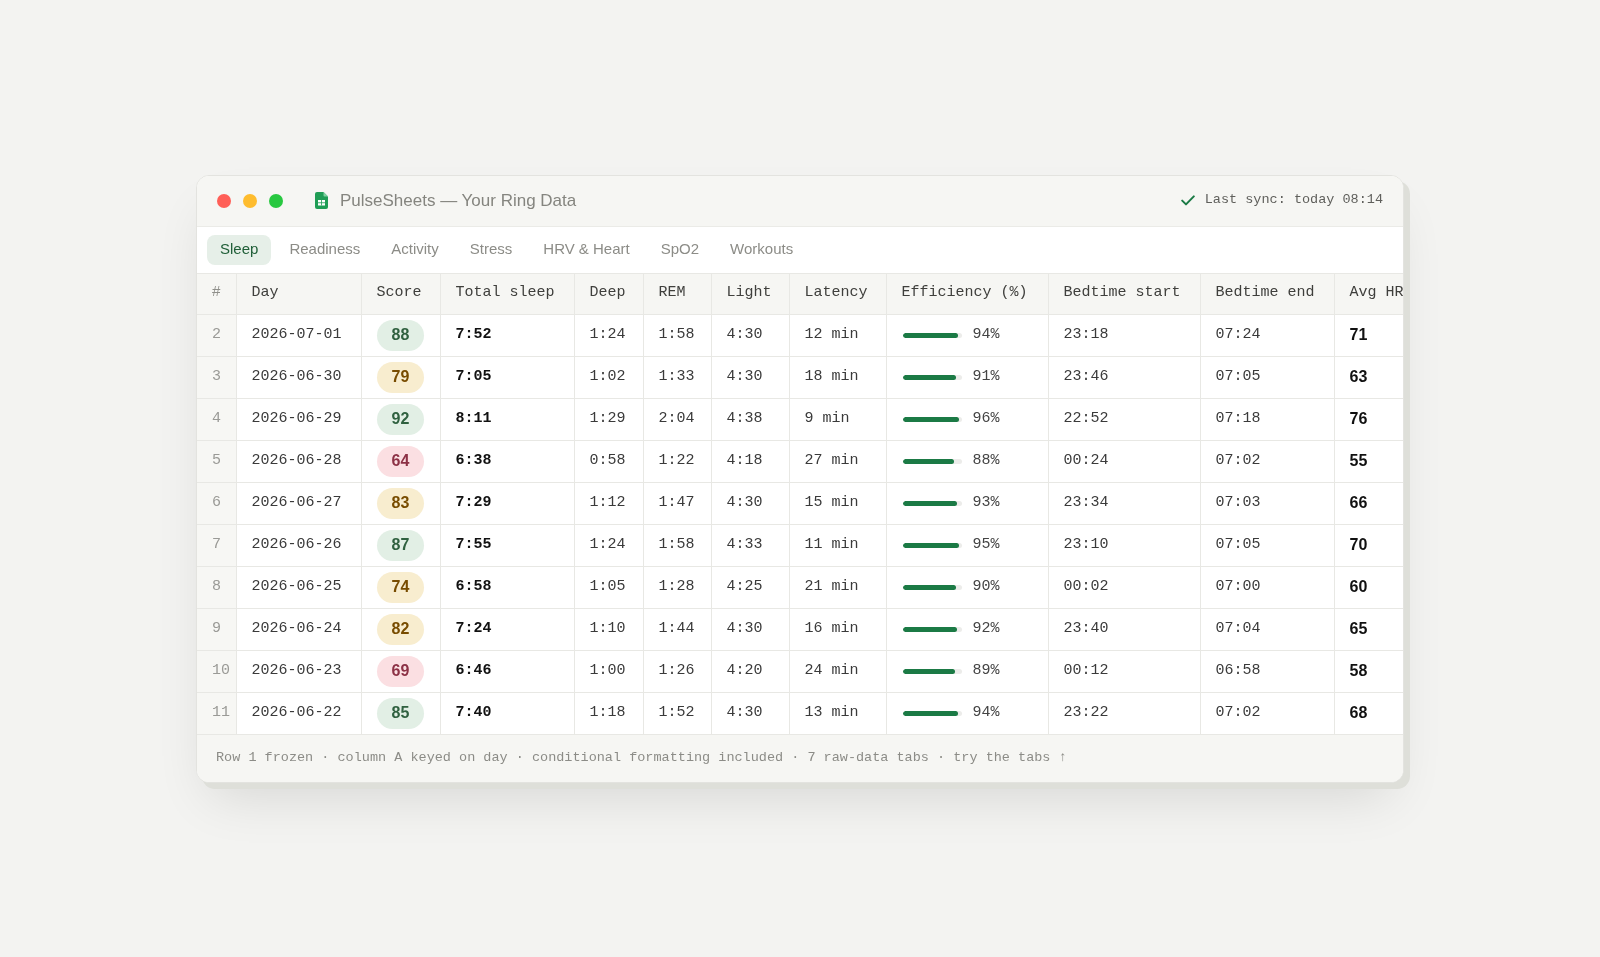  What do you see at coordinates (986, 712) in the screenshot?
I see `efficiency-value: 94%` at bounding box center [986, 712].